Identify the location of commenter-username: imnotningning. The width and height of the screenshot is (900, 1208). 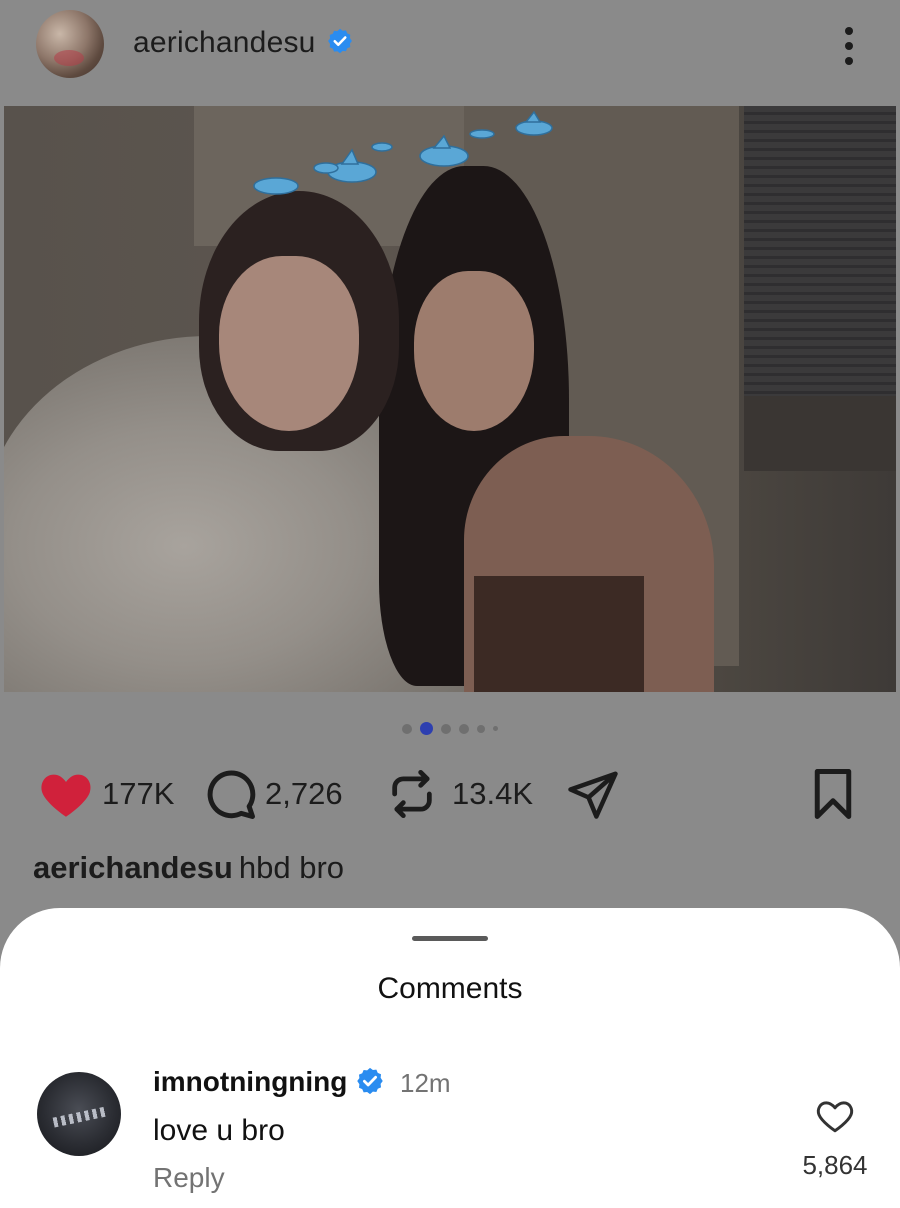
(269, 1082).